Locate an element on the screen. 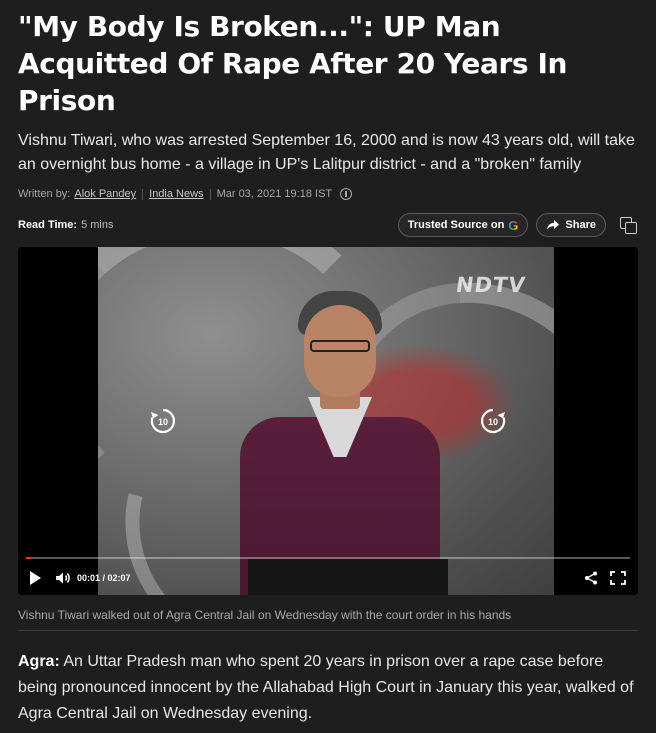 Image resolution: width=656 pixels, height=733 pixels. channel-logo: NDTV is located at coordinates (491, 285).